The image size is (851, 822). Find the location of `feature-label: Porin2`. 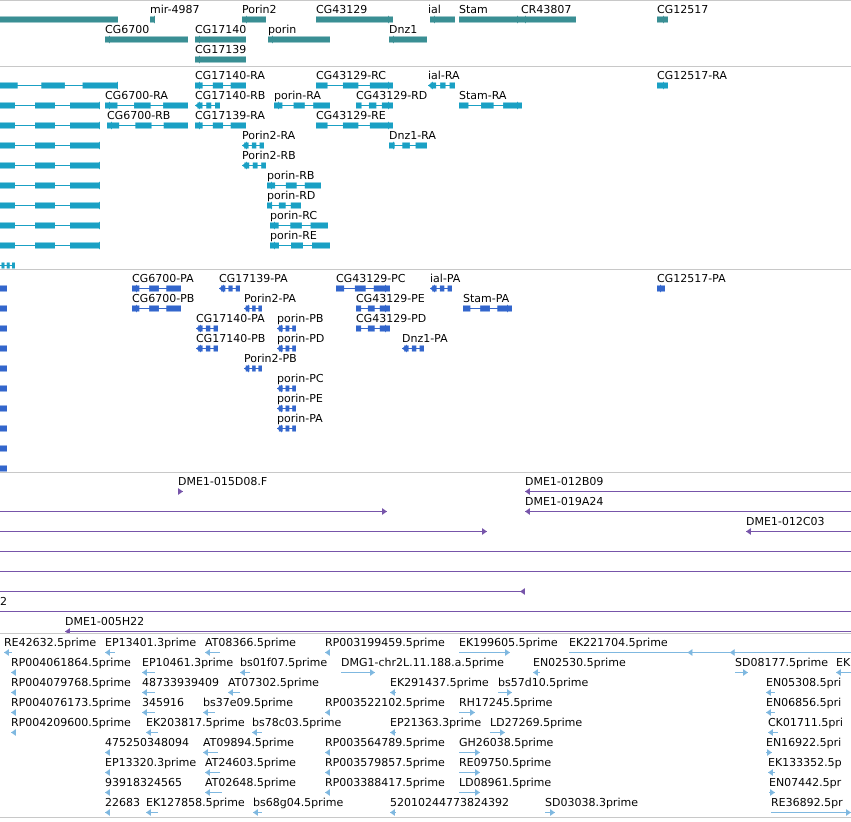

feature-label: Porin2 is located at coordinates (259, 9).